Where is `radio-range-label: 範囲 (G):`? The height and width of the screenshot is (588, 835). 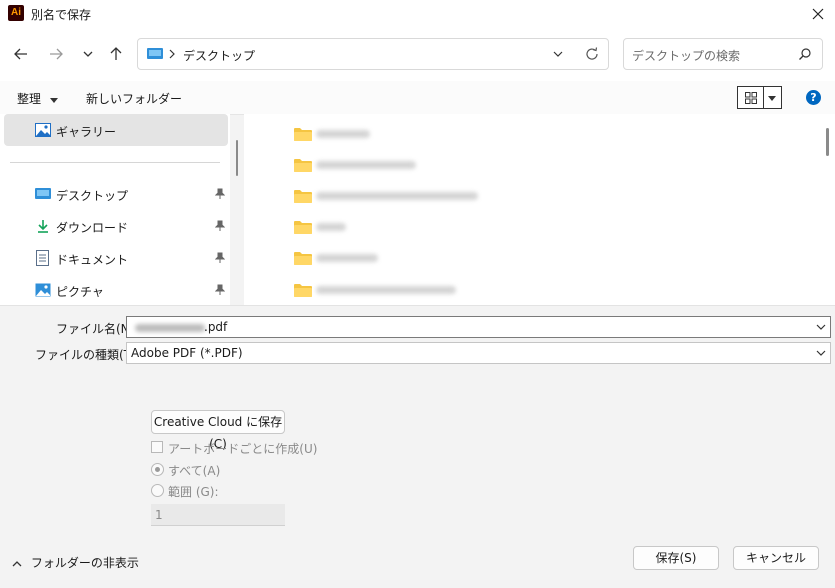 radio-range-label: 範囲 (G): is located at coordinates (193, 492).